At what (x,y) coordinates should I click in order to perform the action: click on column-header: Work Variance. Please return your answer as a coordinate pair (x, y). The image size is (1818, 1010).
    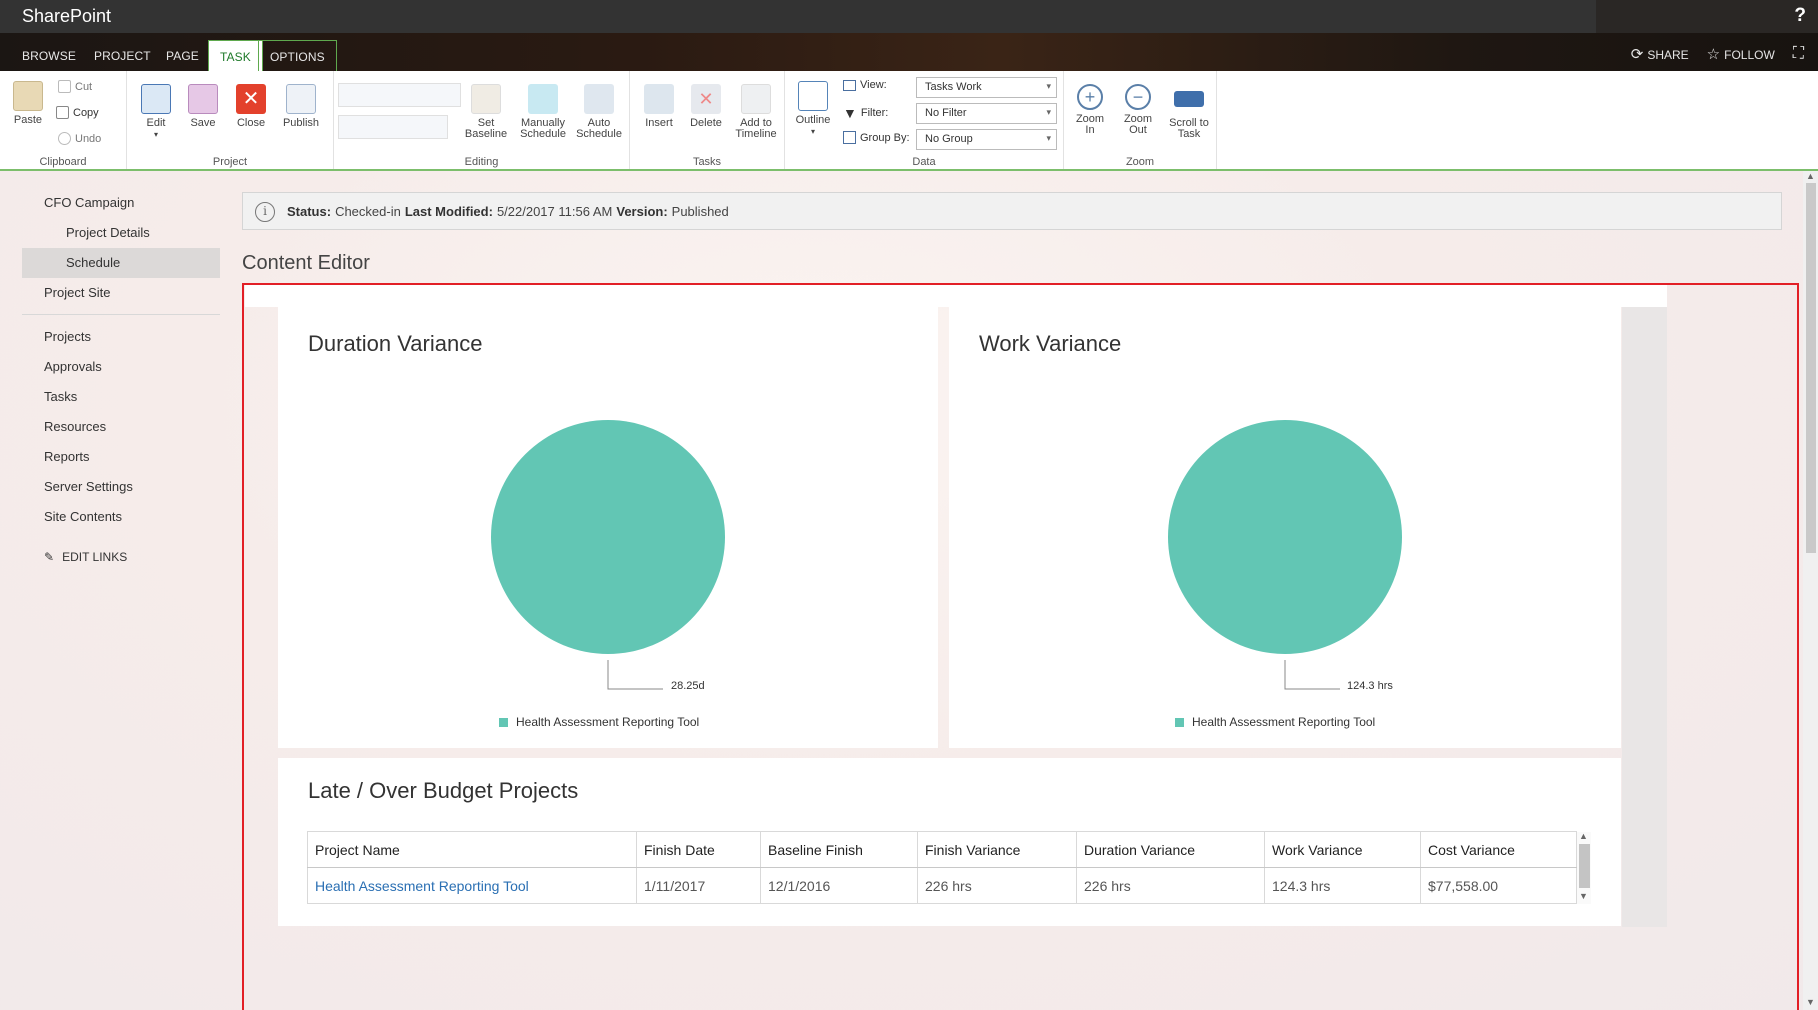
    Looking at the image, I should click on (1342, 849).